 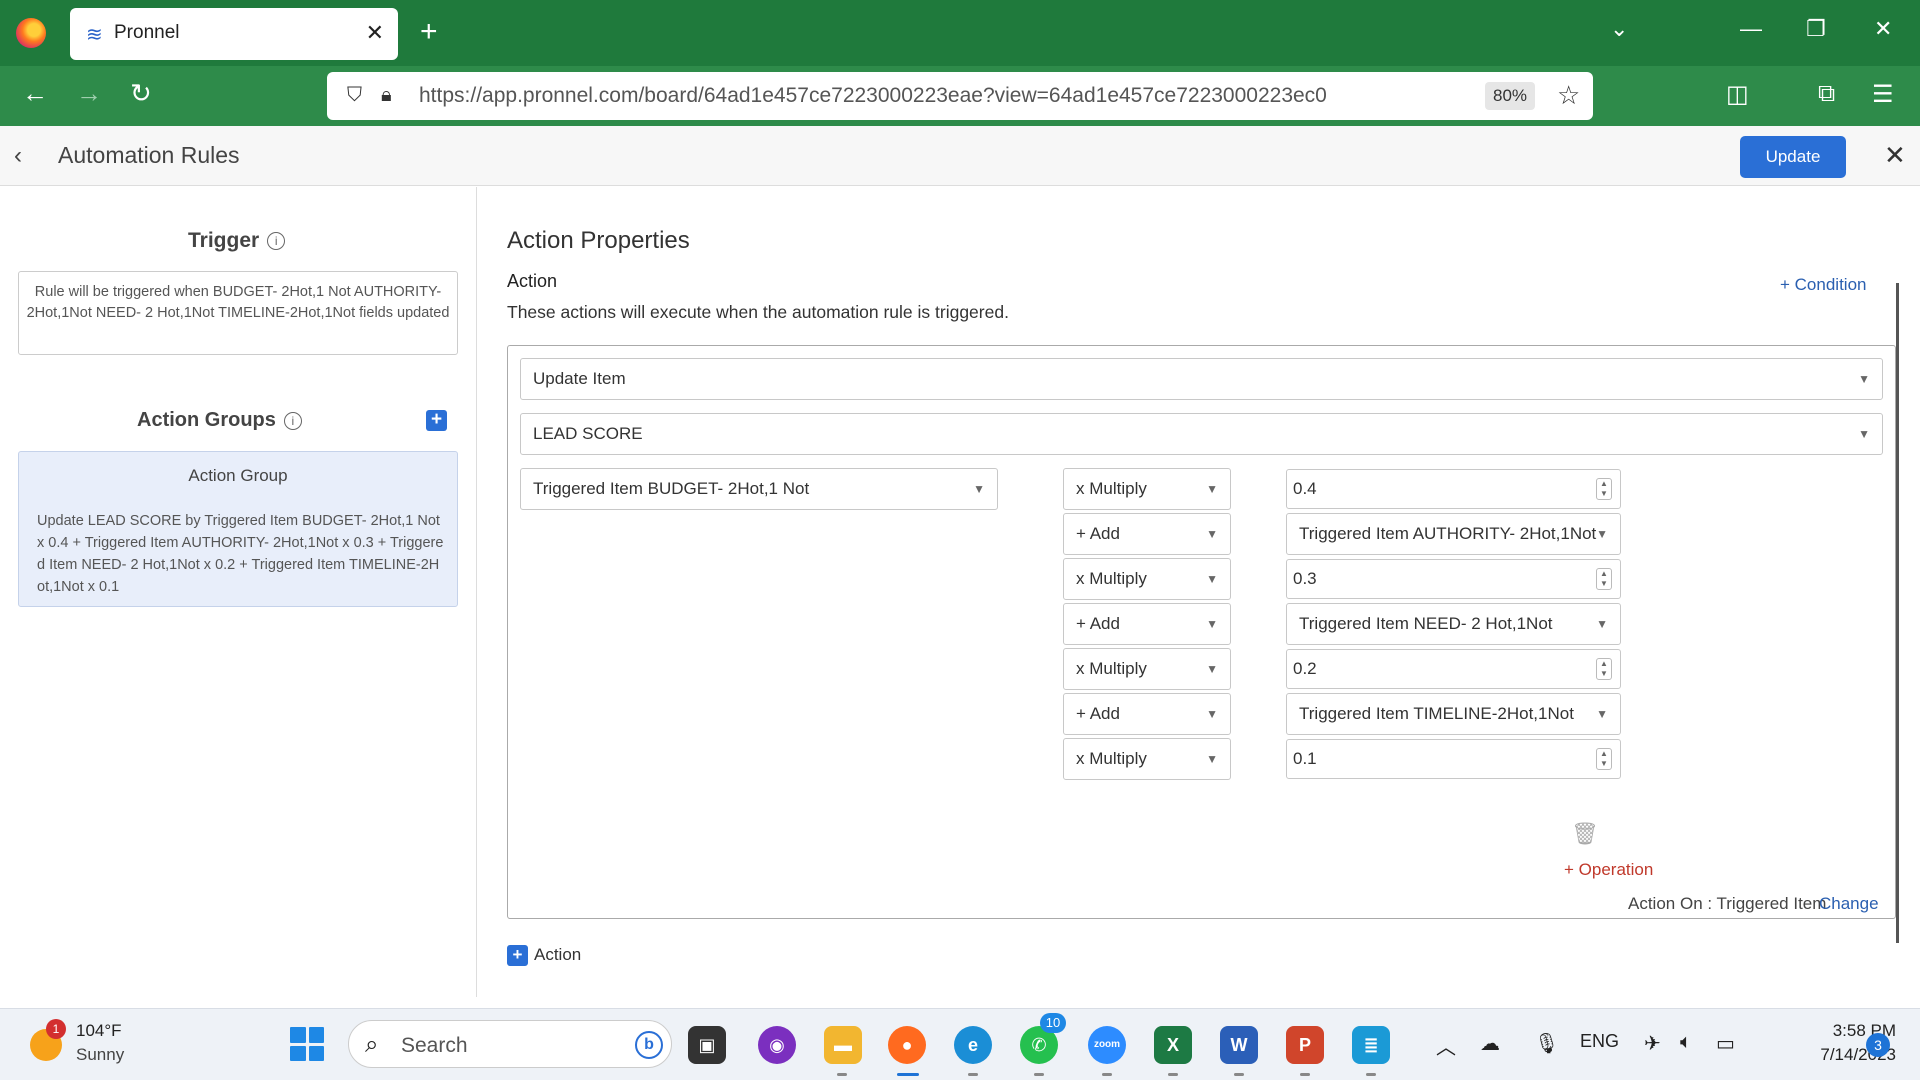 What do you see at coordinates (544, 956) in the screenshot?
I see `add-action-button: + Action` at bounding box center [544, 956].